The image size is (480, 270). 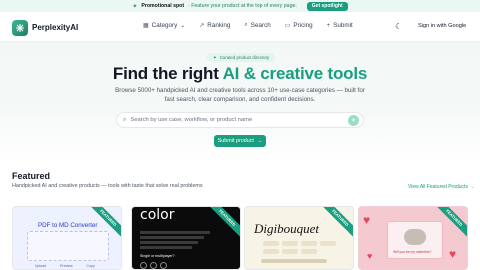 I want to click on moon-icon: ☾, so click(x=398, y=26).